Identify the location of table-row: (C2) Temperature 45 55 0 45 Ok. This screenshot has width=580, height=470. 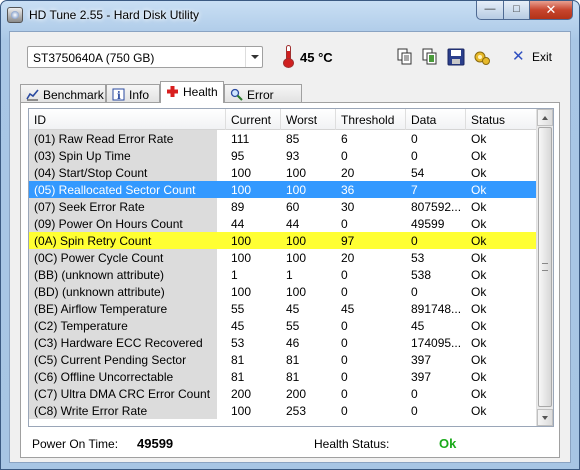
(283, 325).